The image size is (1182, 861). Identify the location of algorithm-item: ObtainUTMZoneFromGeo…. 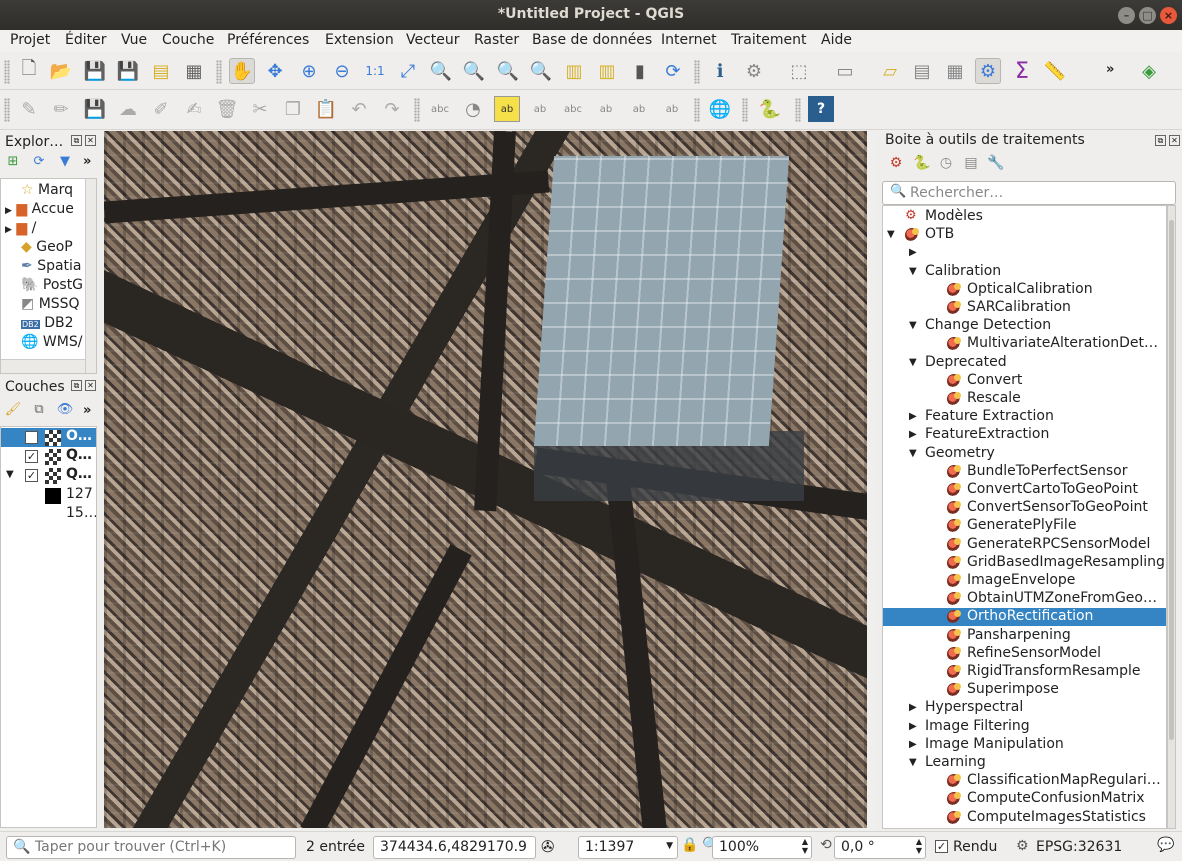
(1024, 599).